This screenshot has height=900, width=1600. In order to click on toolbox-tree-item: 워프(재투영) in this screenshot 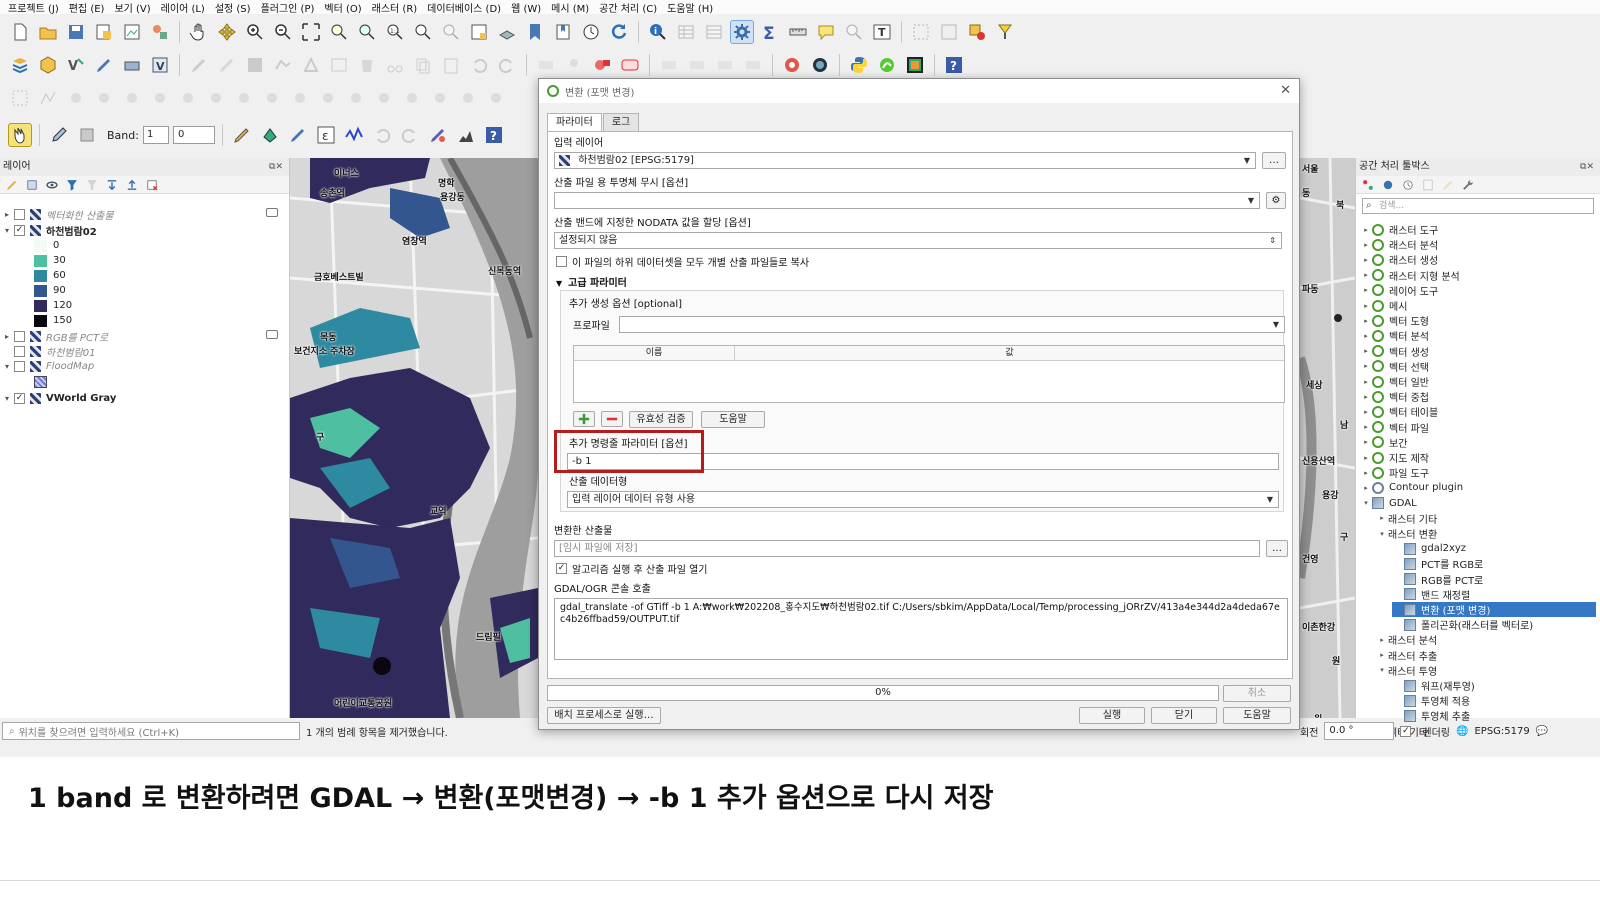, I will do `click(1494, 685)`.